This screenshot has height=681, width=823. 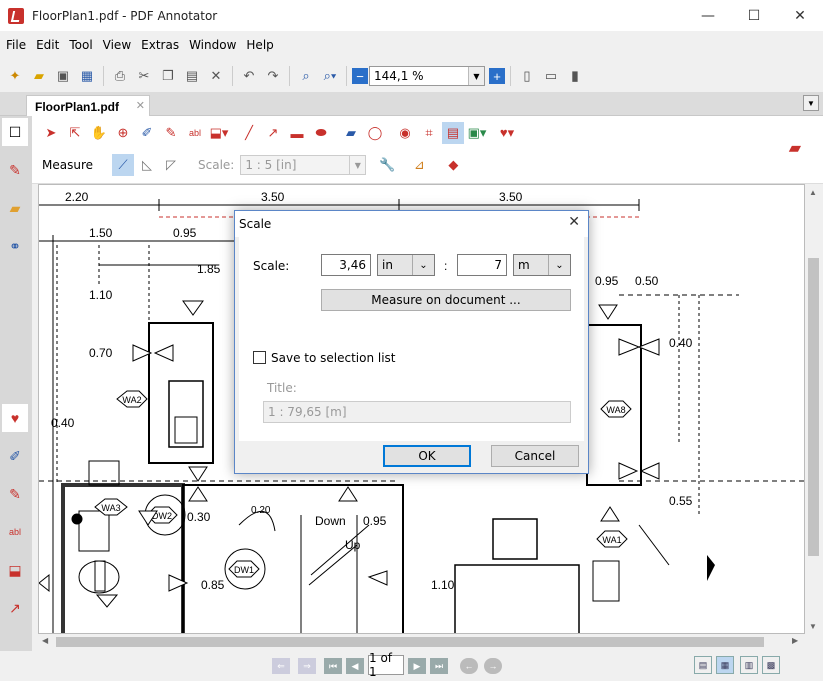 What do you see at coordinates (216, 76) in the screenshot?
I see `delete-icon: ✕` at bounding box center [216, 76].